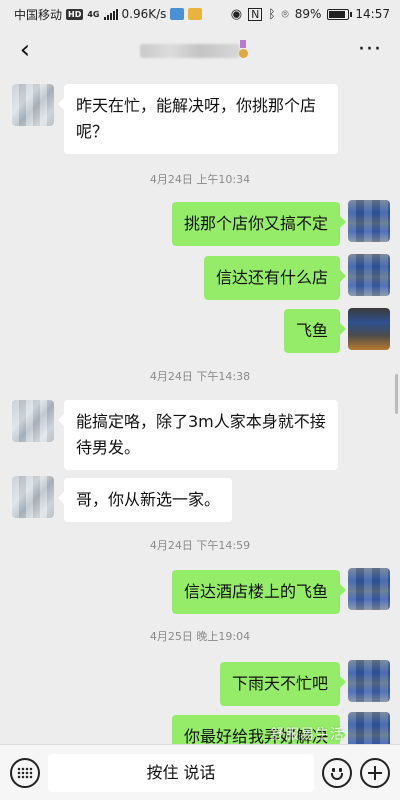 This screenshot has height=800, width=400. What do you see at coordinates (25, 773) in the screenshot?
I see `keyboard-icon` at bounding box center [25, 773].